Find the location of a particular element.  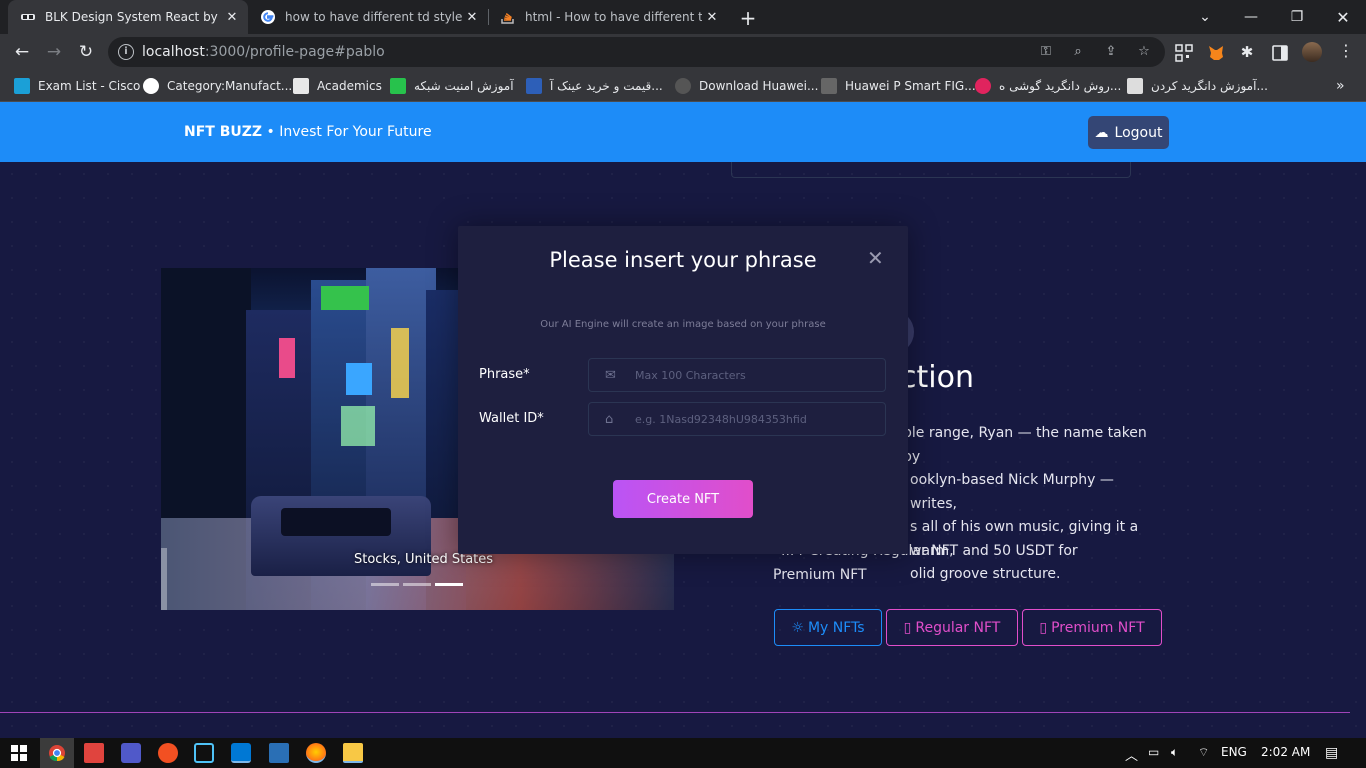

clock: 2:02 AM is located at coordinates (1285, 752).